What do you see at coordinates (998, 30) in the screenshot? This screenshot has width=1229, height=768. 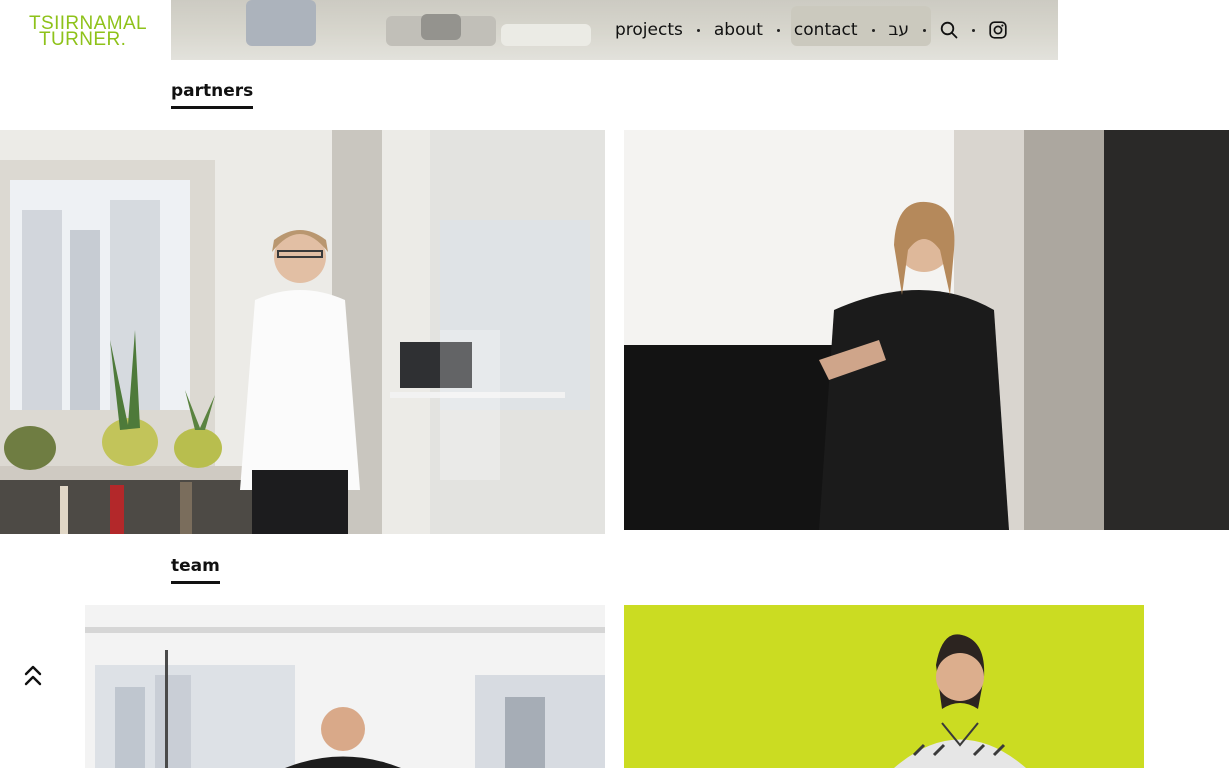 I see `instagram-icon` at bounding box center [998, 30].